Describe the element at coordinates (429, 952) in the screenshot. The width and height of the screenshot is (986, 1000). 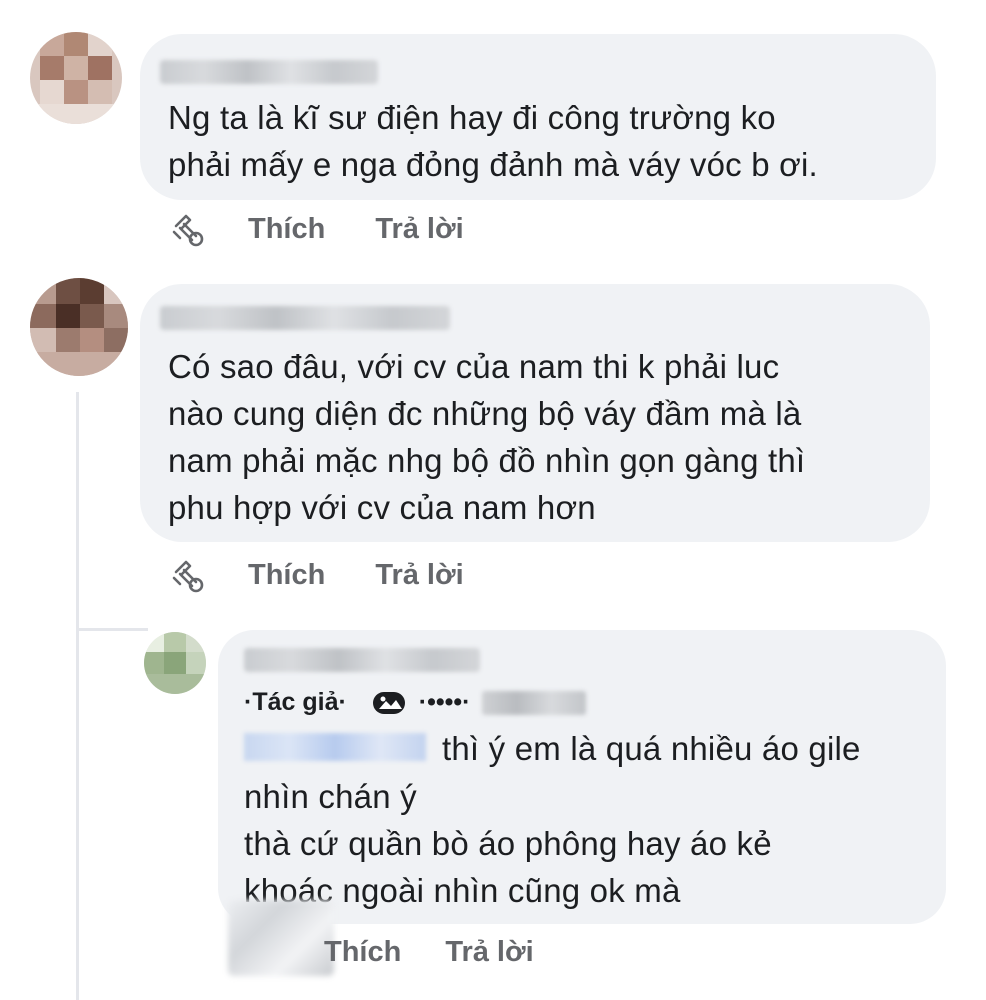
I see `reply-actions: Thích Trả lời` at that location.